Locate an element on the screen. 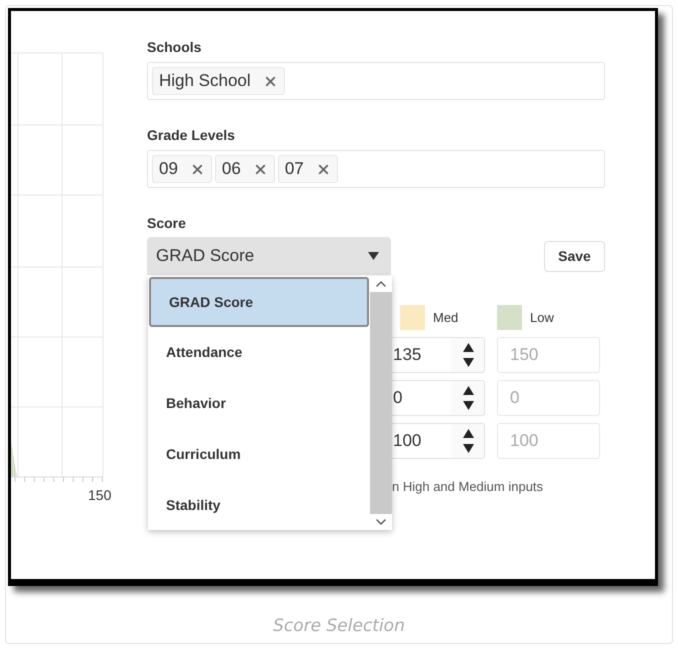  hint-text: n High and Medium inputs is located at coordinates (468, 486).